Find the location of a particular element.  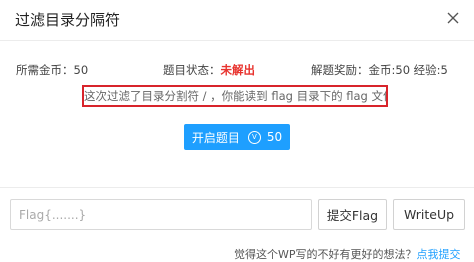

start-challenge-cost: 50 is located at coordinates (274, 137).